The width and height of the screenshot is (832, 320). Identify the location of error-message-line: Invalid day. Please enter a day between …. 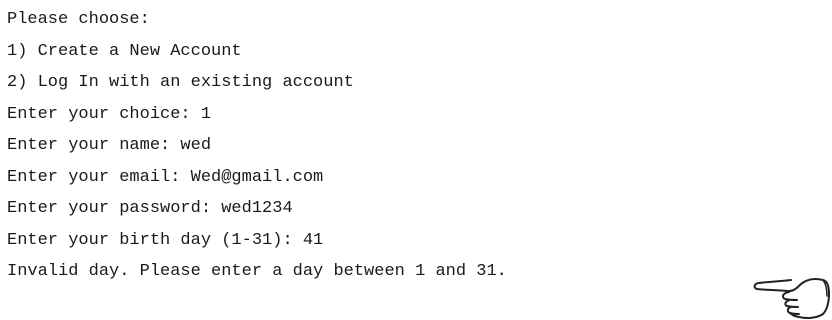
(257, 271).